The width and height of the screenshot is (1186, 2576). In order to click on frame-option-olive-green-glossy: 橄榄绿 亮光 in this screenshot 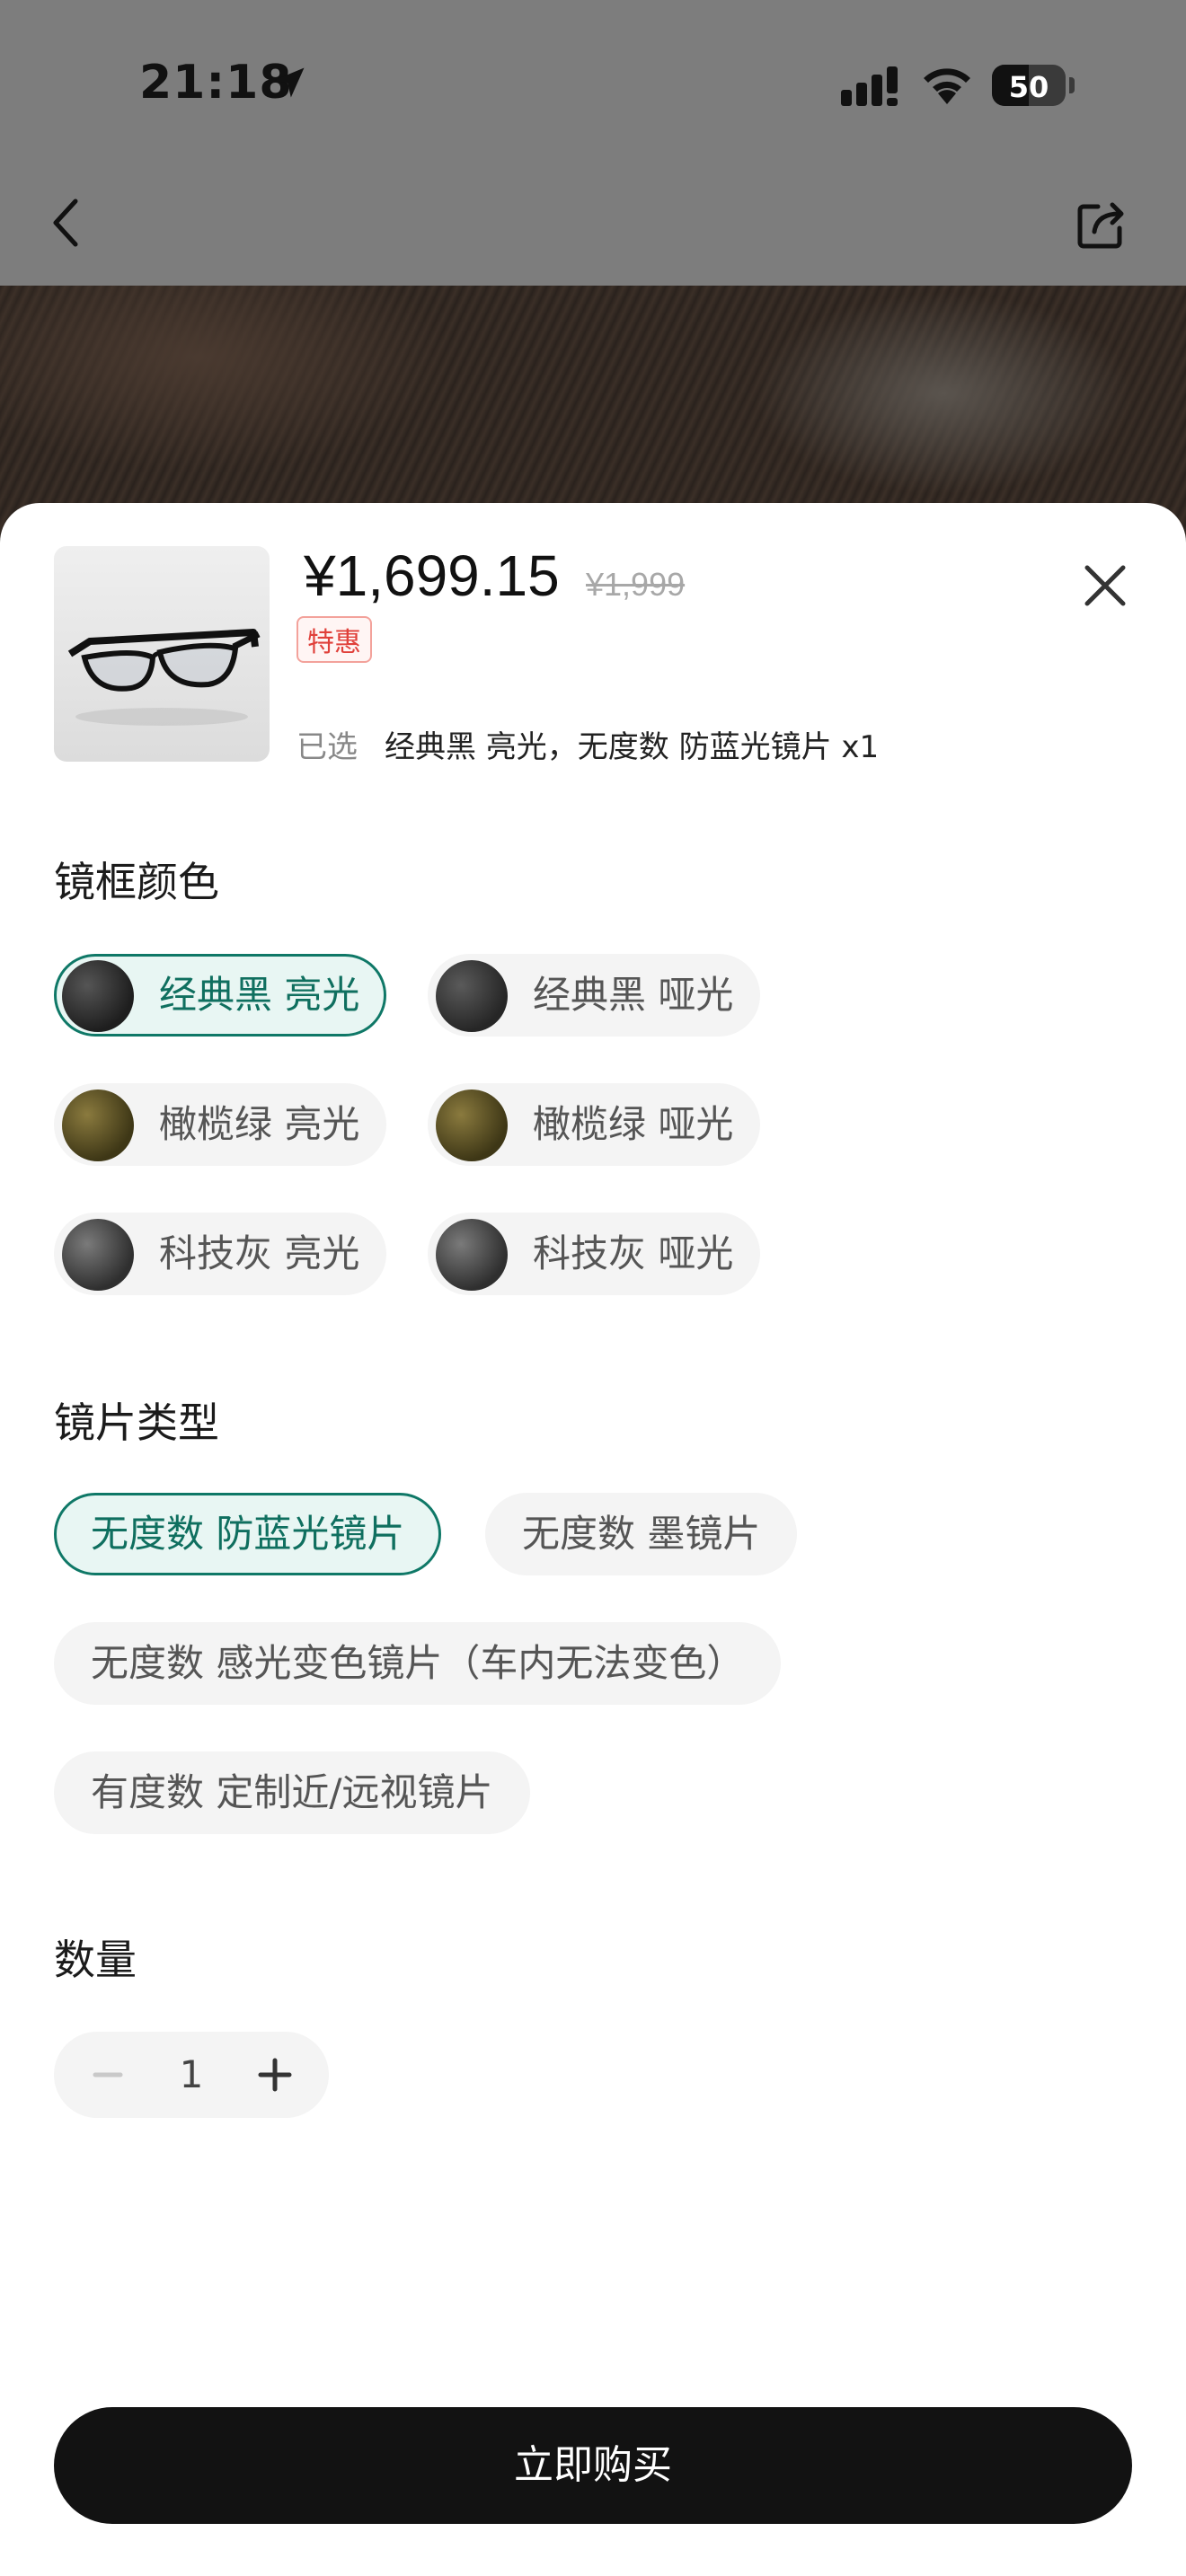, I will do `click(220, 1124)`.